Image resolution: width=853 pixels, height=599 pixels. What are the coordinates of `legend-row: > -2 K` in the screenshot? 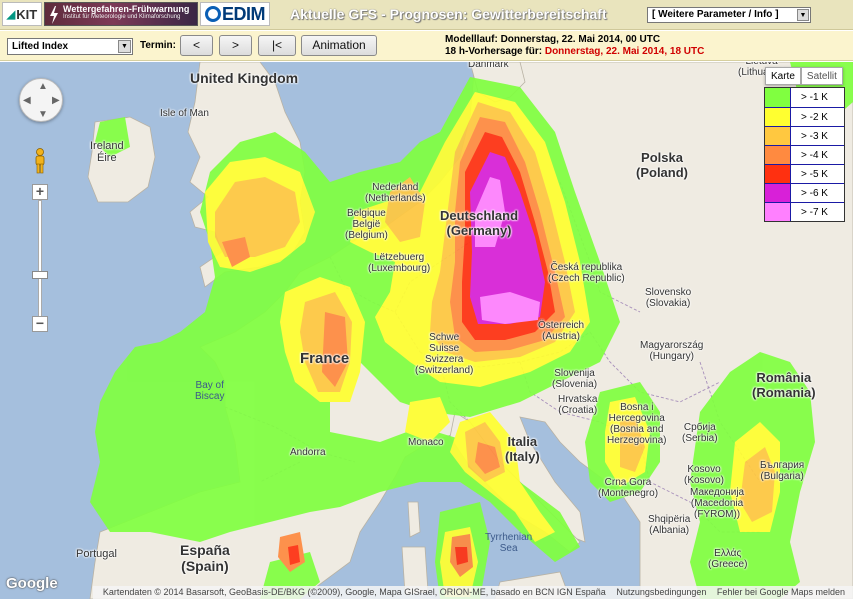 It's located at (804, 116).